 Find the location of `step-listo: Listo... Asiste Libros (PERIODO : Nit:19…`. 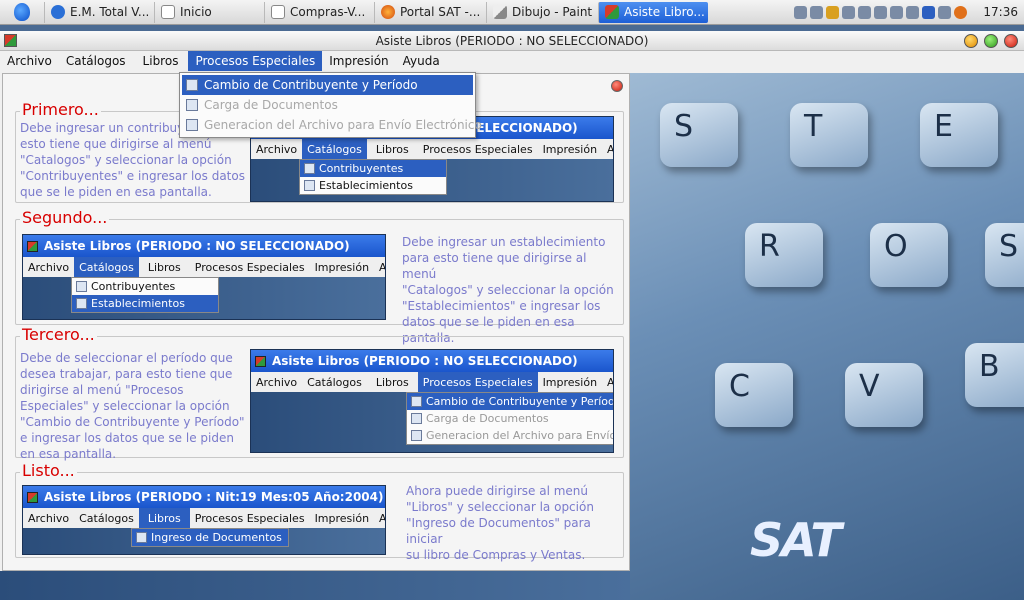

step-listo: Listo... Asiste Libros (PERIODO : Nit:19… is located at coordinates (319, 512).